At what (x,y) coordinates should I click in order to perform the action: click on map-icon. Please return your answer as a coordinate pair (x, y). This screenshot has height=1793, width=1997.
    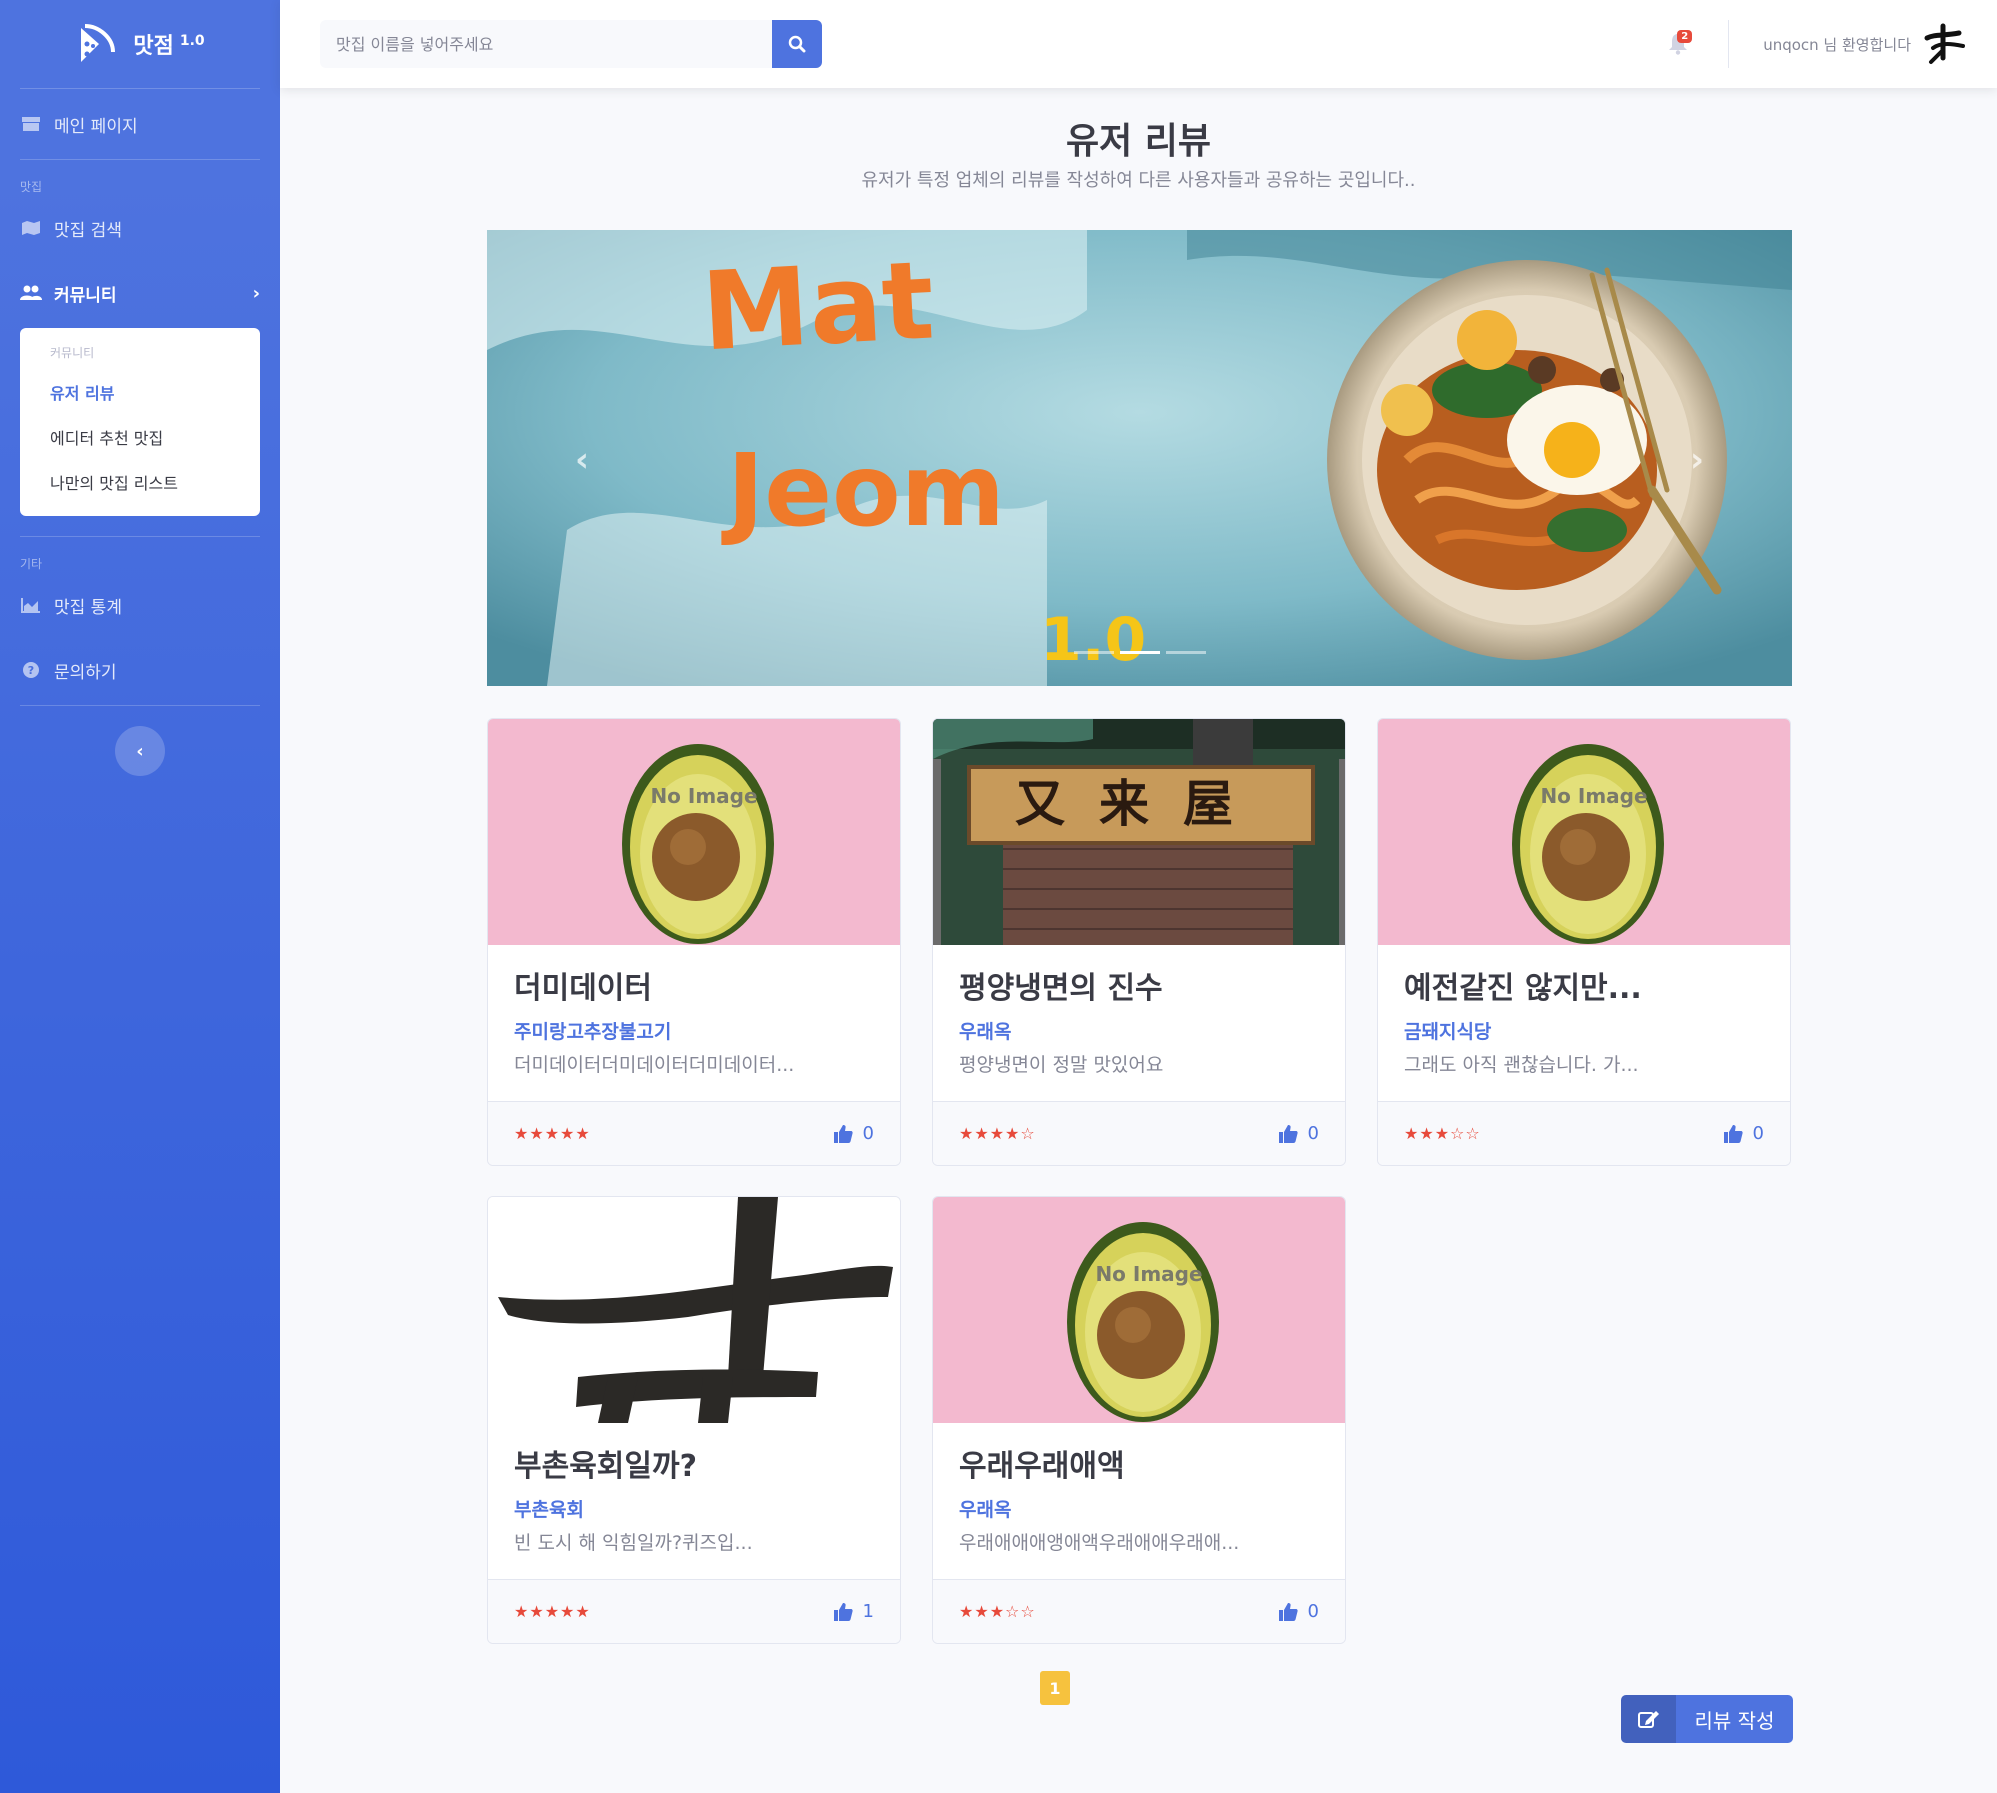
    Looking at the image, I should click on (31, 228).